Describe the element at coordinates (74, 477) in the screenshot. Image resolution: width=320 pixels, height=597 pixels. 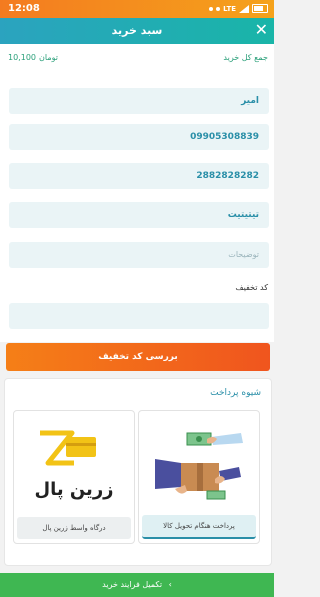
I see `payment-option-zarinpal: زرین پال درگاه واسط زرین پال` at that location.